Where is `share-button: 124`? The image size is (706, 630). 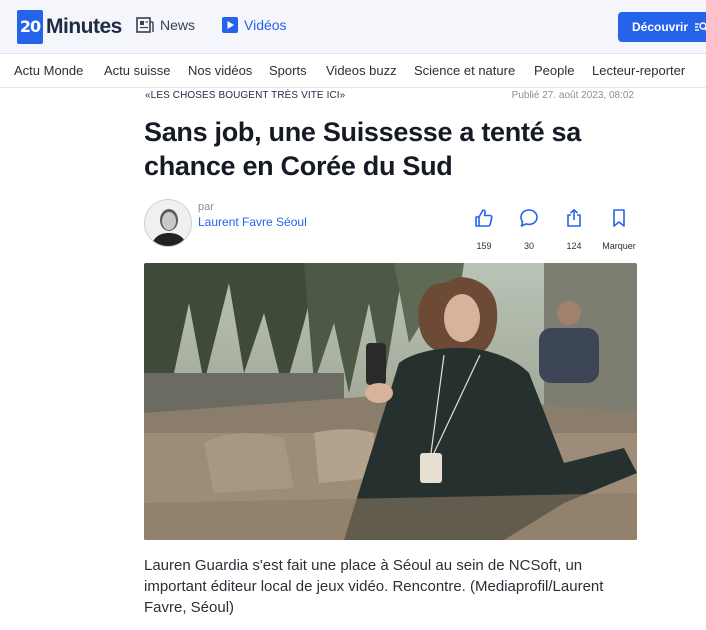 share-button: 124 is located at coordinates (574, 229).